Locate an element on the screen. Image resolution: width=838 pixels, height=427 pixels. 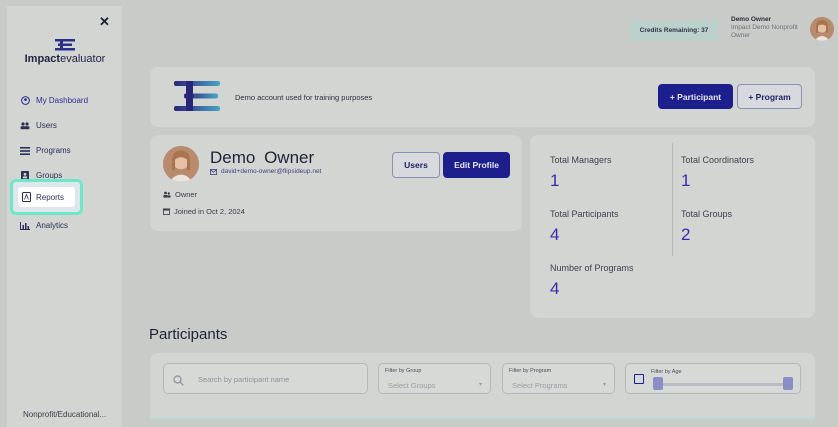
filter-by-age: Filter by Age is located at coordinates (713, 378).